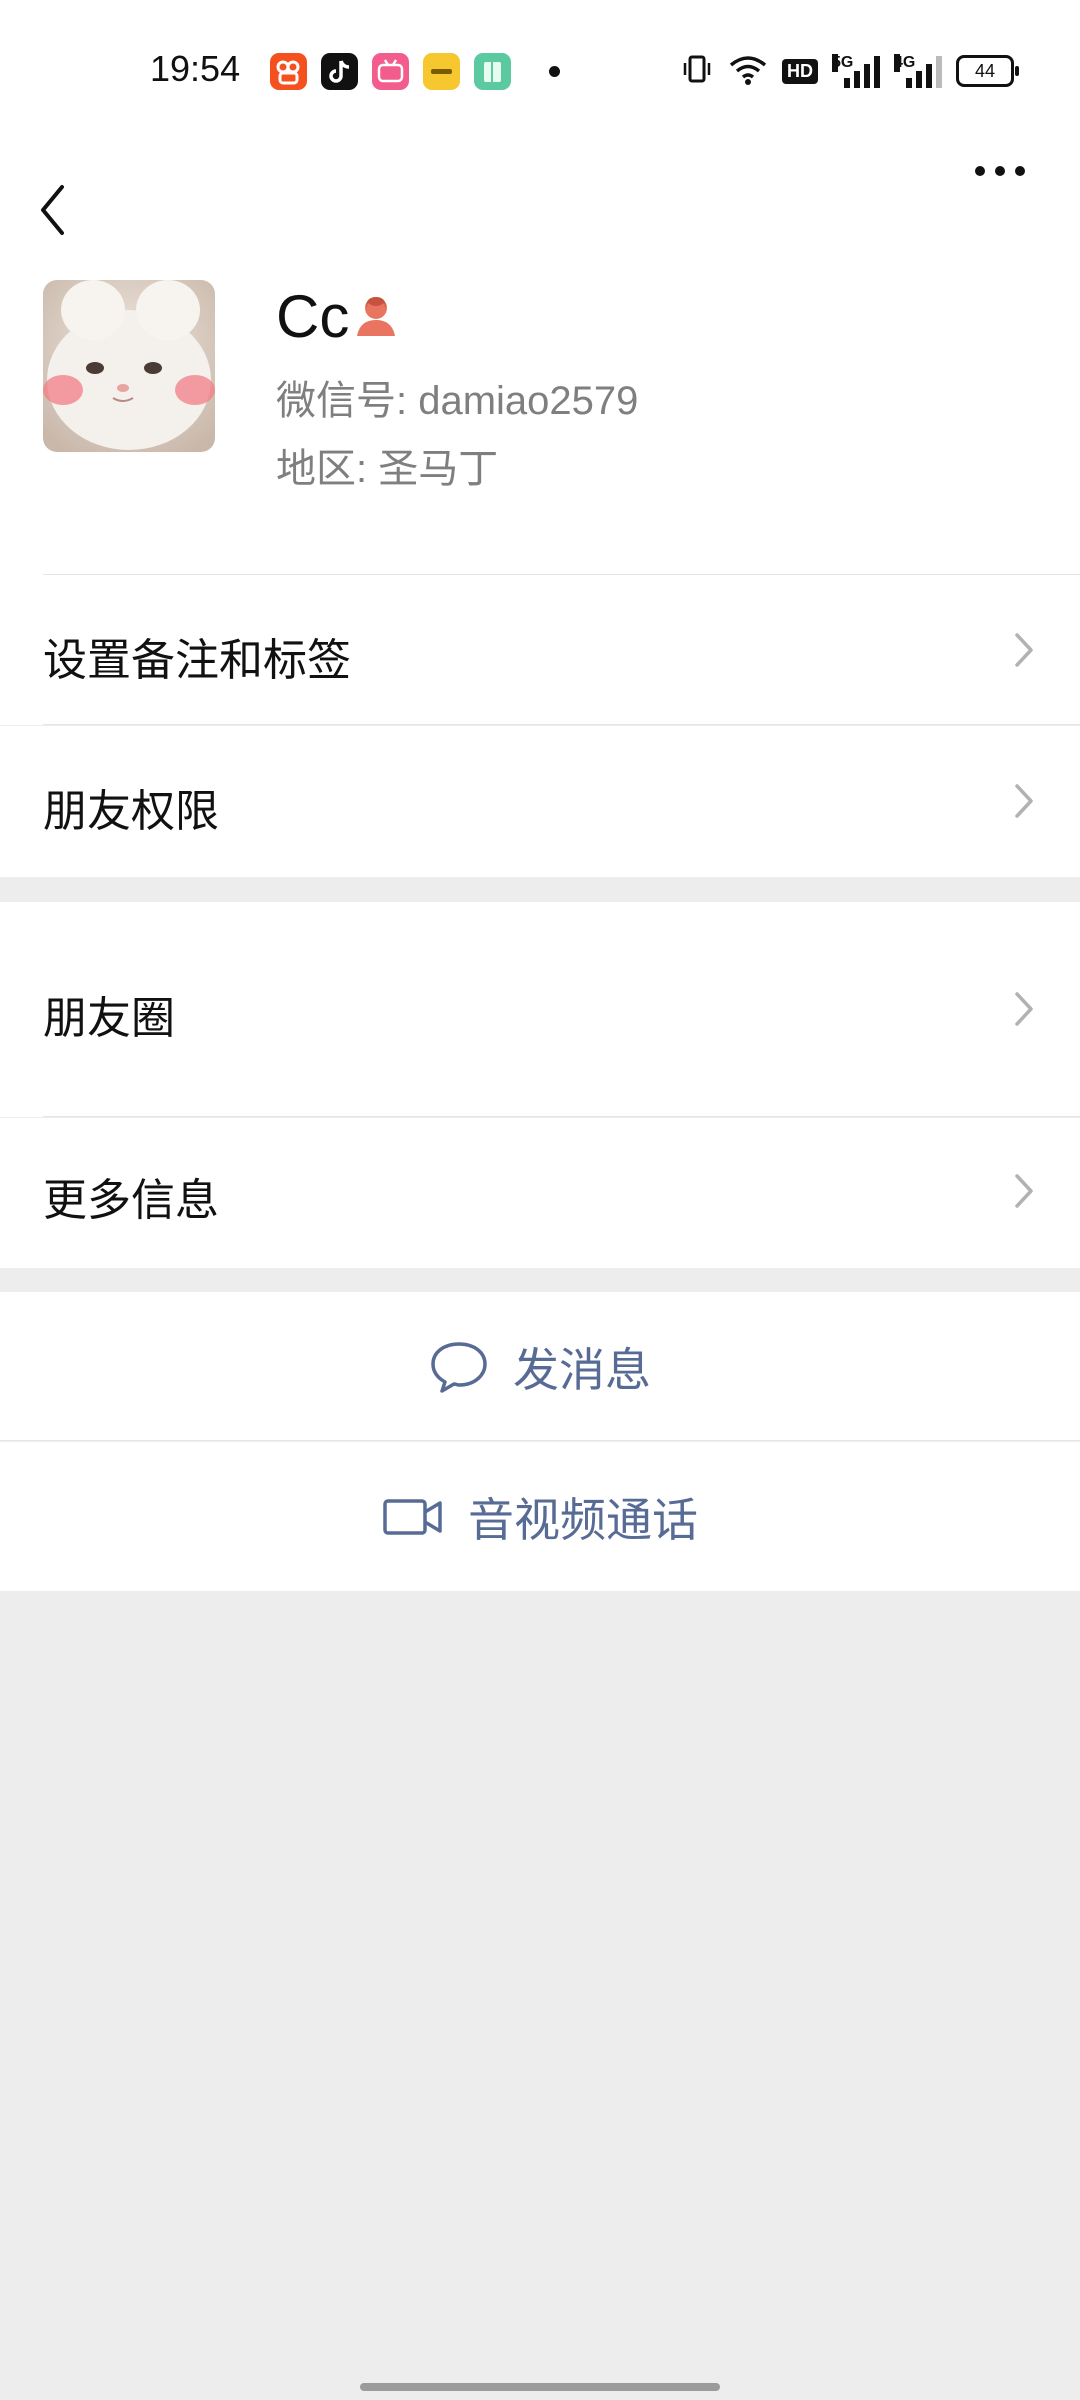 This screenshot has height=2400, width=1080. Describe the element at coordinates (70, 205) in the screenshot. I see `back-button` at that location.